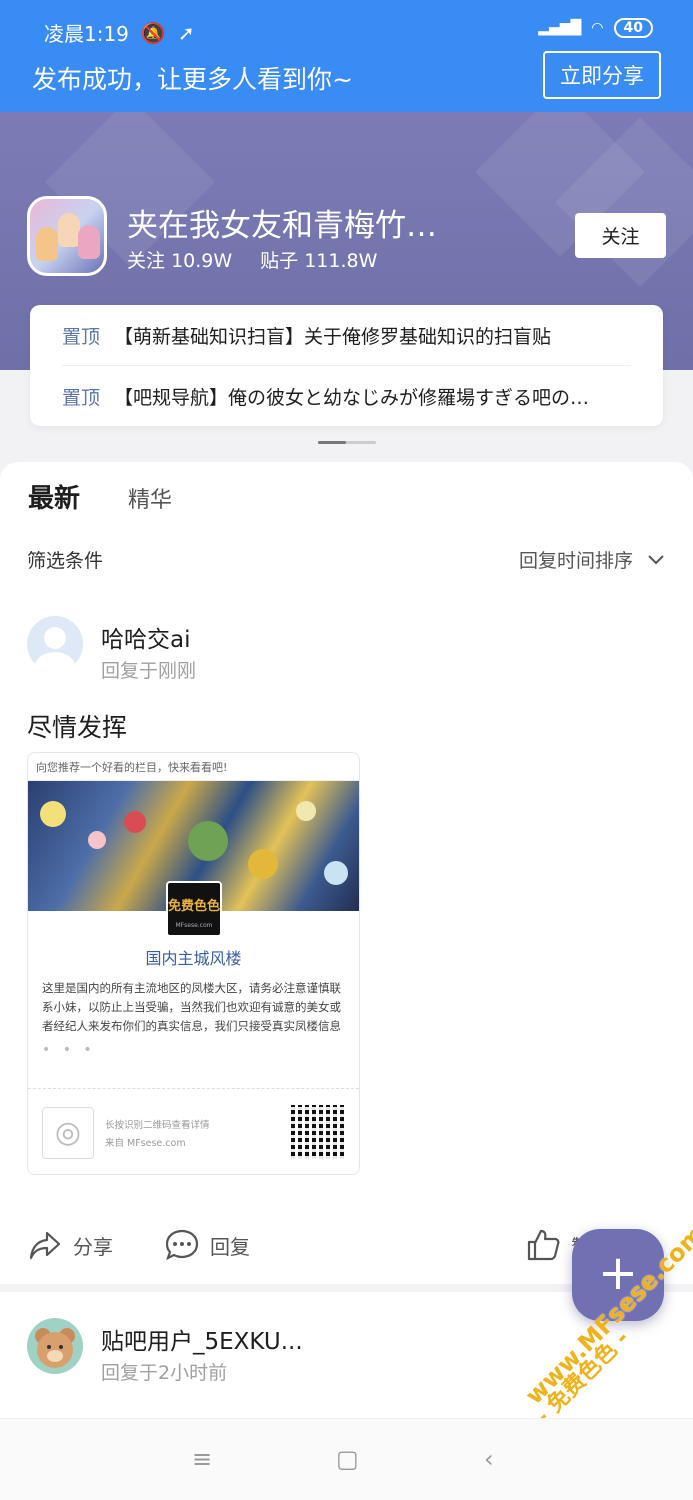  What do you see at coordinates (86, 34) in the screenshot?
I see `status-time: 凌晨1:19` at bounding box center [86, 34].